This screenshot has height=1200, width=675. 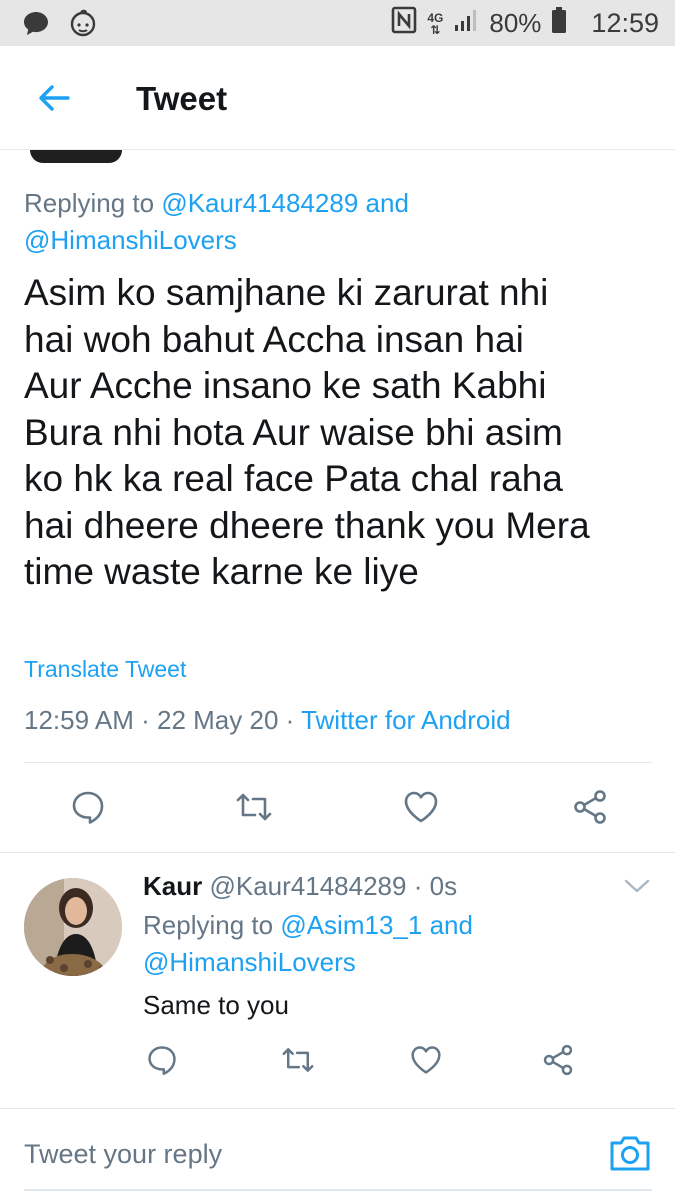 I want to click on reply-author-handle: @Kaur41484289, so click(x=307, y=886).